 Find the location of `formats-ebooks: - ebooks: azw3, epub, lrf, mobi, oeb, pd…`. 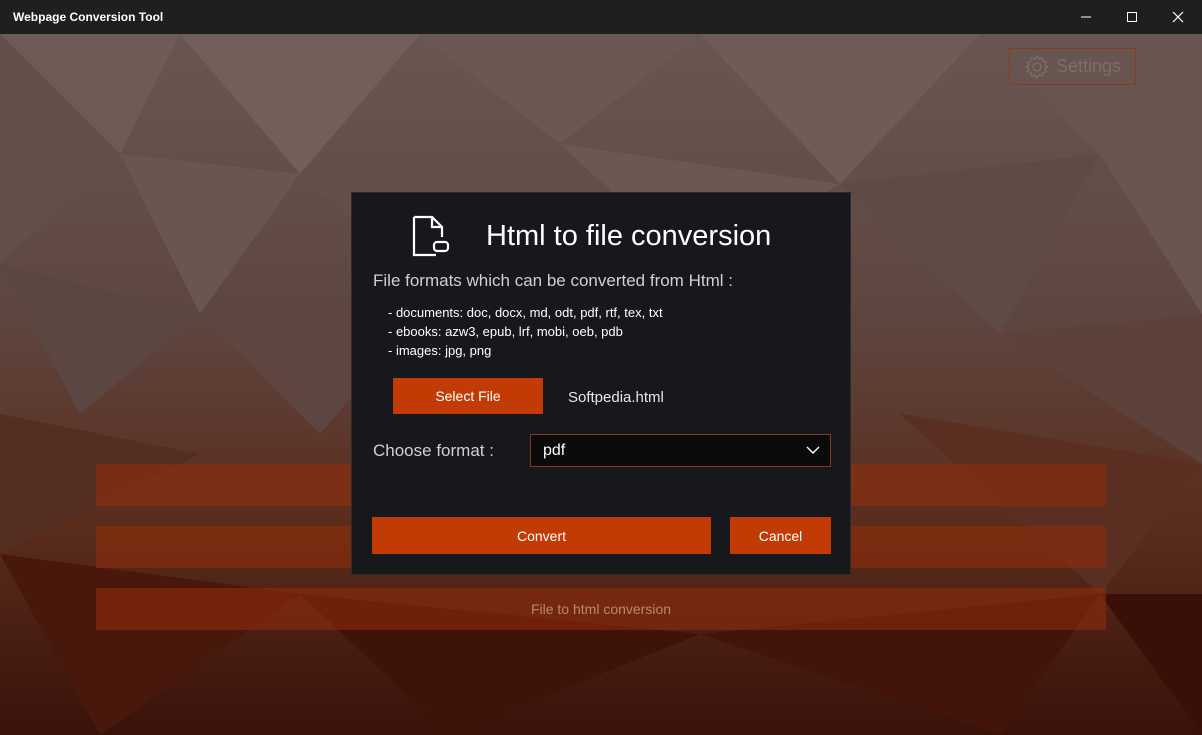

formats-ebooks: - ebooks: azw3, epub, lrf, mobi, oeb, pd… is located at coordinates (505, 331).